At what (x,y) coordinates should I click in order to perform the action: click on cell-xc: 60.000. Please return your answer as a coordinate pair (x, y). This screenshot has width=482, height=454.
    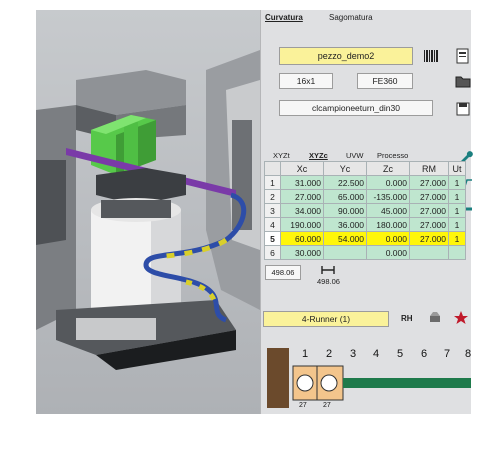
    Looking at the image, I should click on (302, 238).